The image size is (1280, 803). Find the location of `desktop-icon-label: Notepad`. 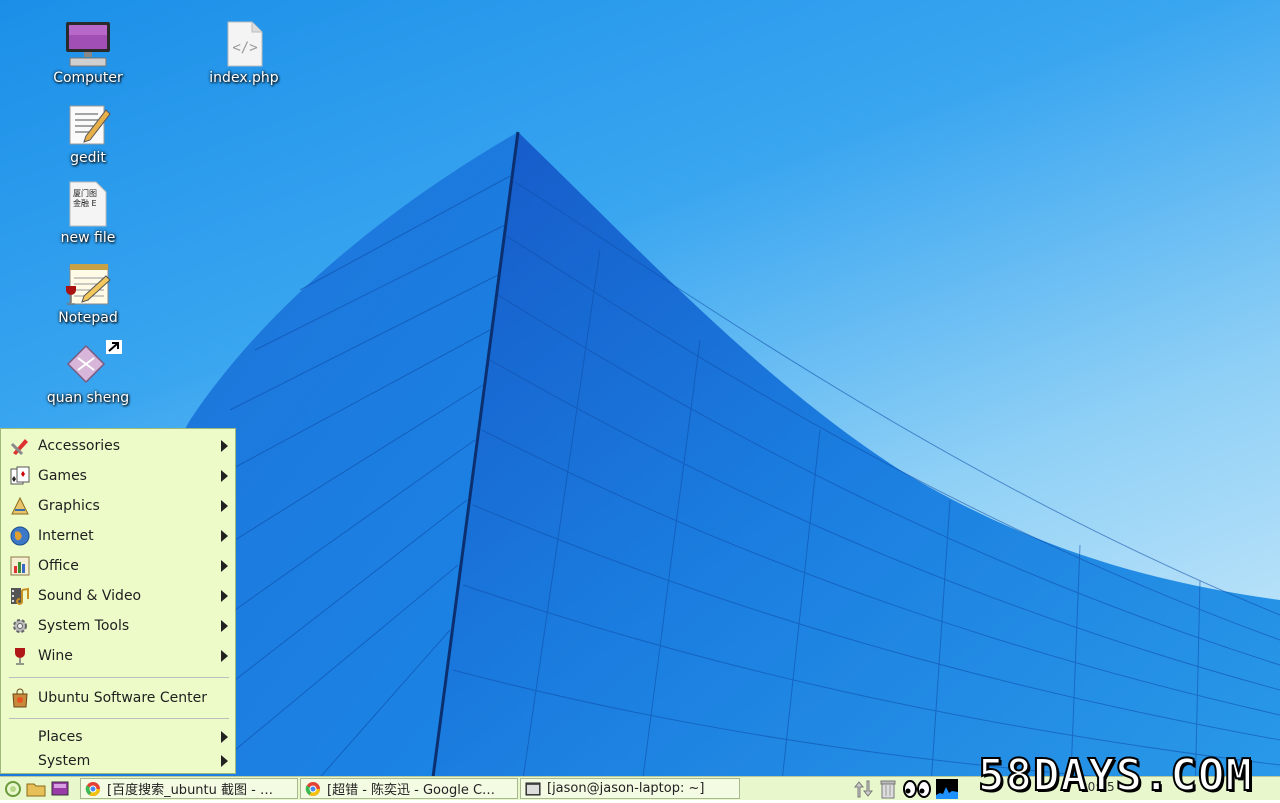

desktop-icon-label: Notepad is located at coordinates (88, 318).